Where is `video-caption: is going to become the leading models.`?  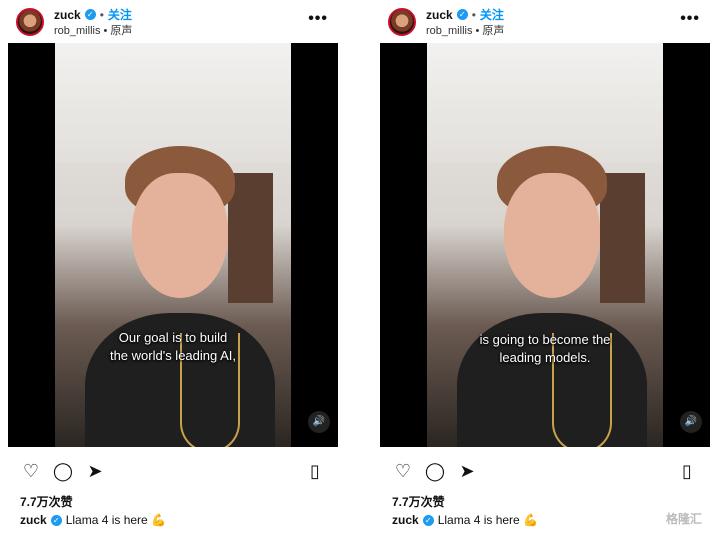 video-caption: is going to become the leading models. is located at coordinates (545, 349).